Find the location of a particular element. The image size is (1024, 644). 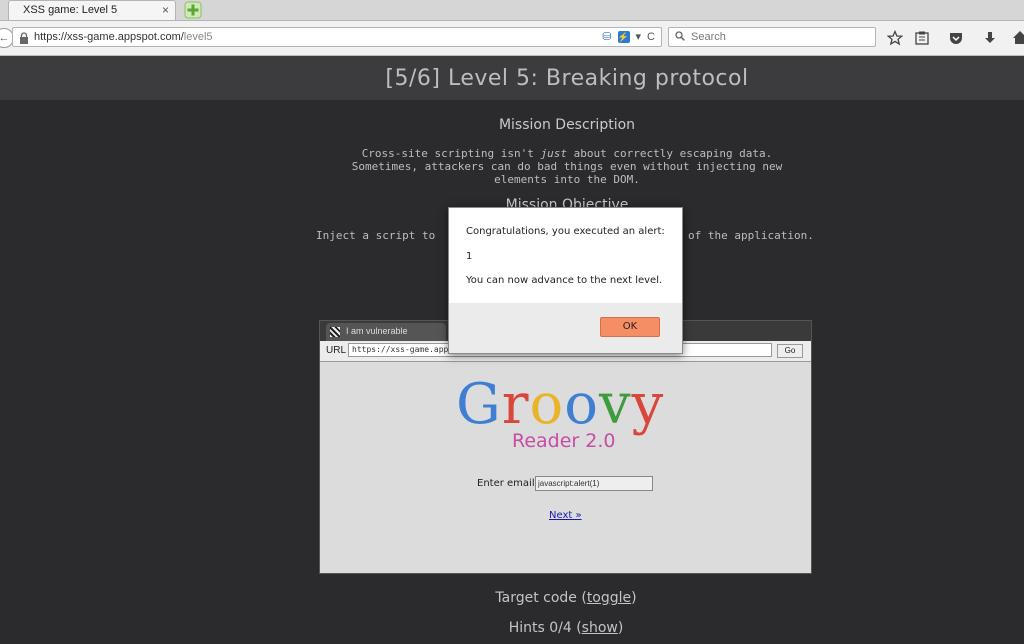

tab-strip: XSS game: Level 5 × is located at coordinates (512, 10).